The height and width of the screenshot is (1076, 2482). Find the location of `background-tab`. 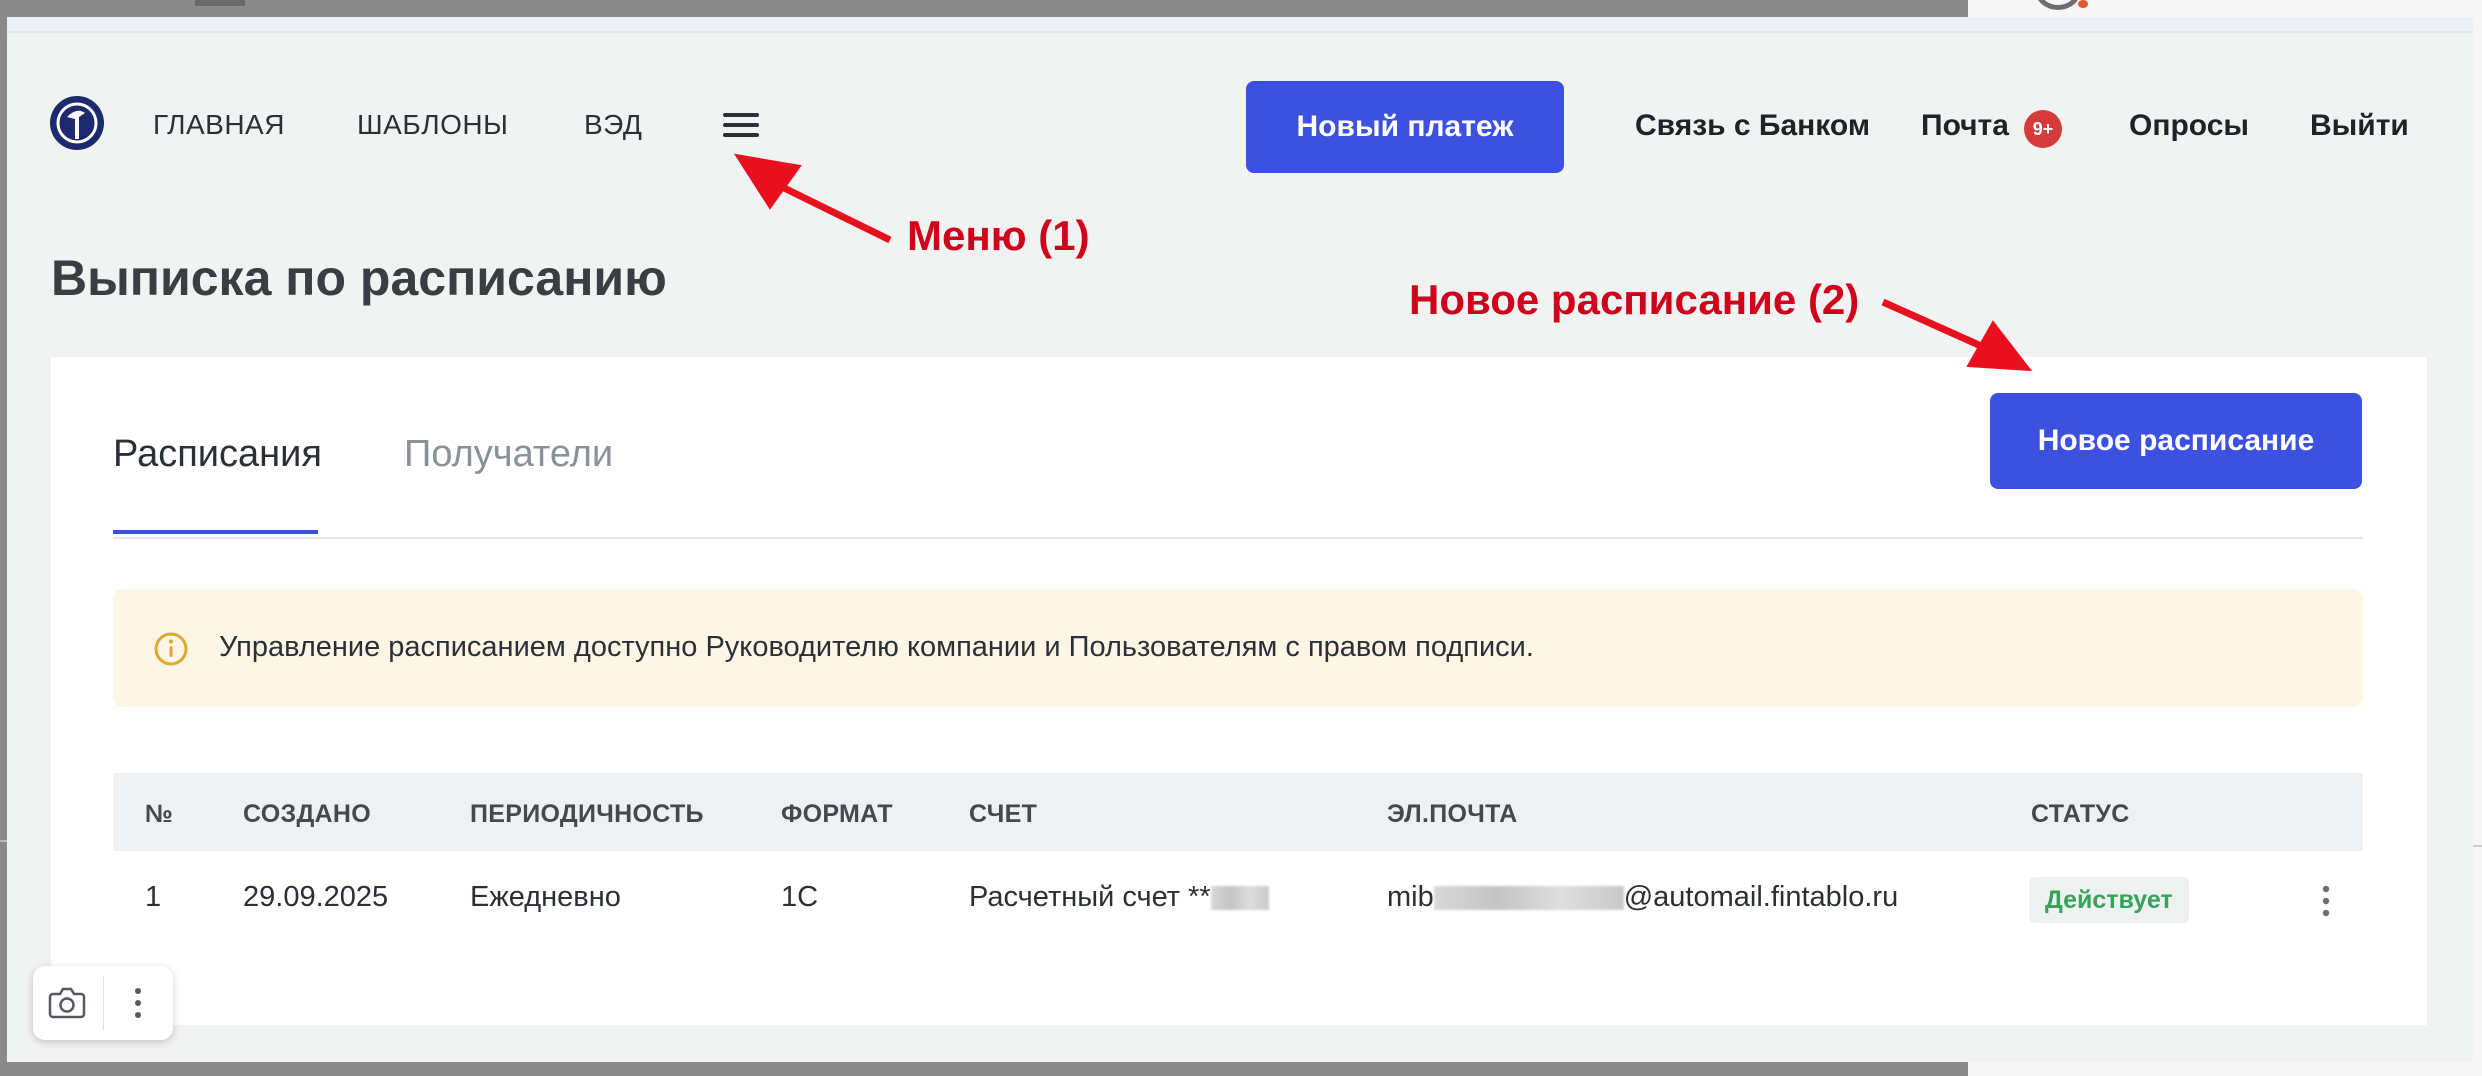

background-tab is located at coordinates (220, 3).